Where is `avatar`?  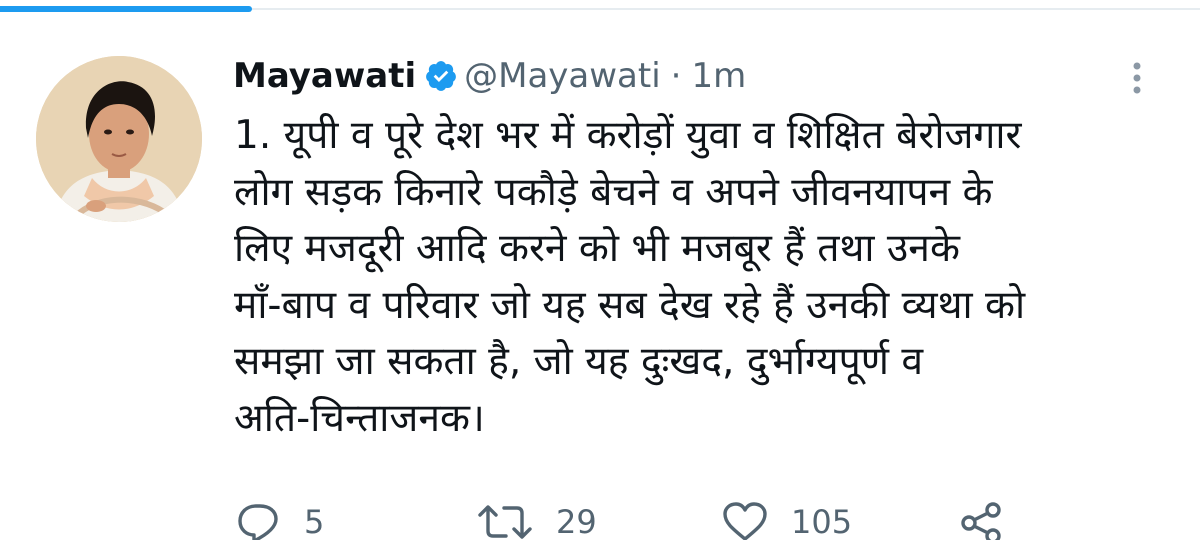 avatar is located at coordinates (119, 139).